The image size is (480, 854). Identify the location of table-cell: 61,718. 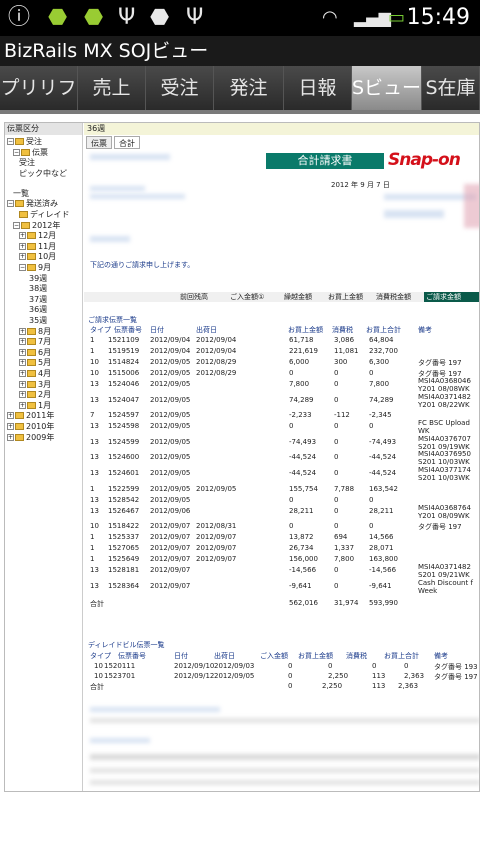
(301, 340).